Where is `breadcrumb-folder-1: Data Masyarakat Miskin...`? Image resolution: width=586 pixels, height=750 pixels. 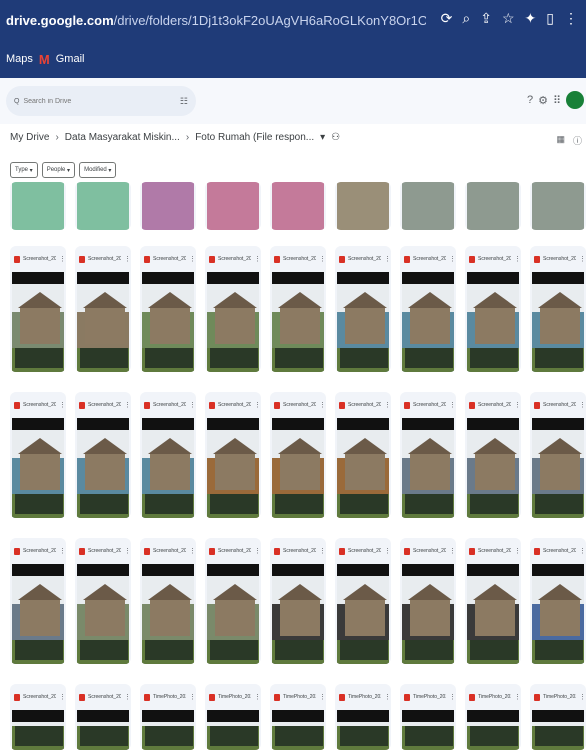 breadcrumb-folder-1: Data Masyarakat Miskin... is located at coordinates (122, 137).